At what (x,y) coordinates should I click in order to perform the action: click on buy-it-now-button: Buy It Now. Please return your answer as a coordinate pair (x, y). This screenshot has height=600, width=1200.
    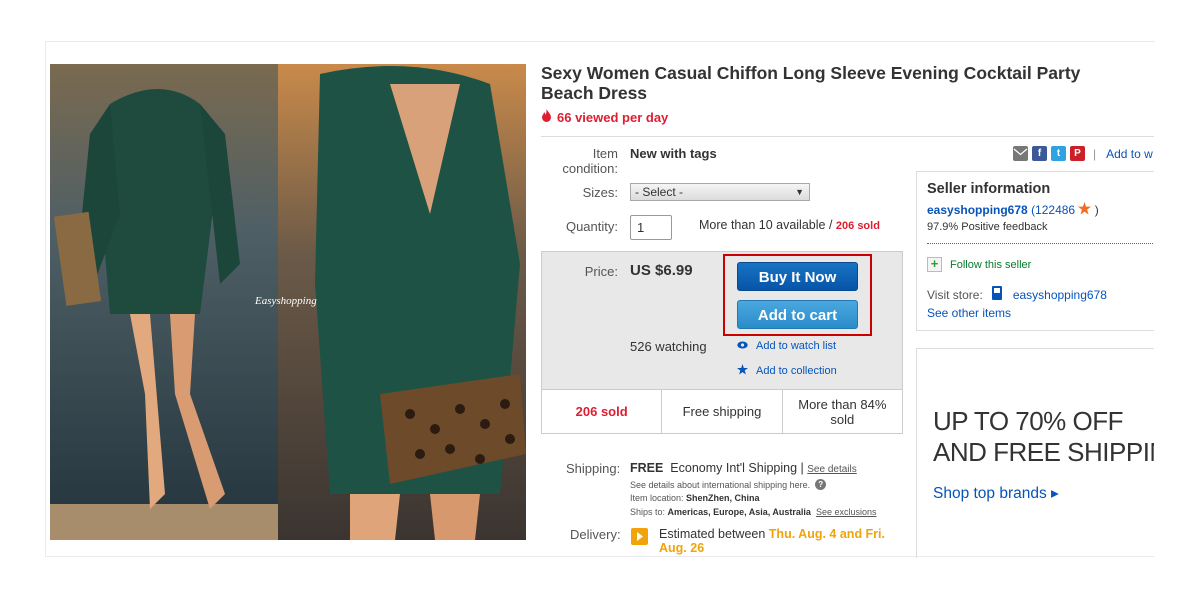
    Looking at the image, I should click on (797, 276).